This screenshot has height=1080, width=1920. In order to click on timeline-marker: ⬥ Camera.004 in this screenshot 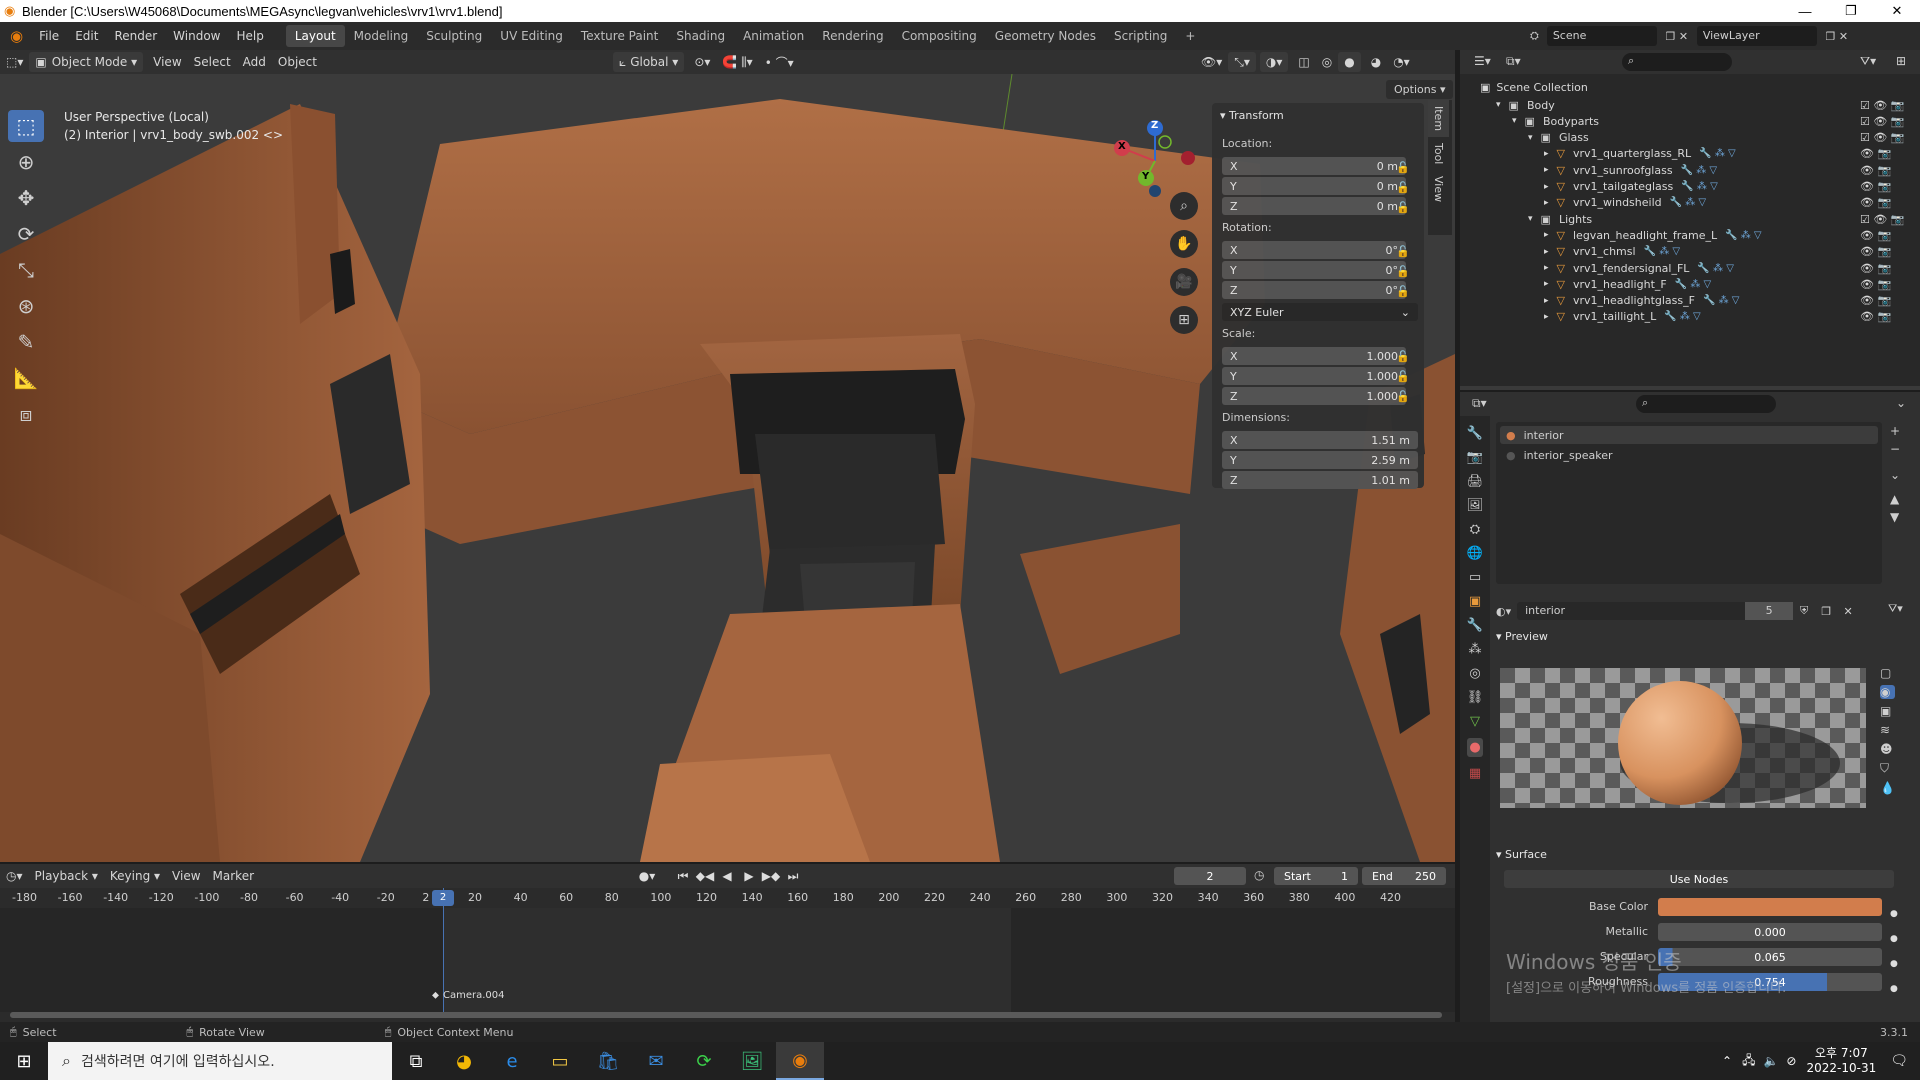, I will do `click(468, 995)`.